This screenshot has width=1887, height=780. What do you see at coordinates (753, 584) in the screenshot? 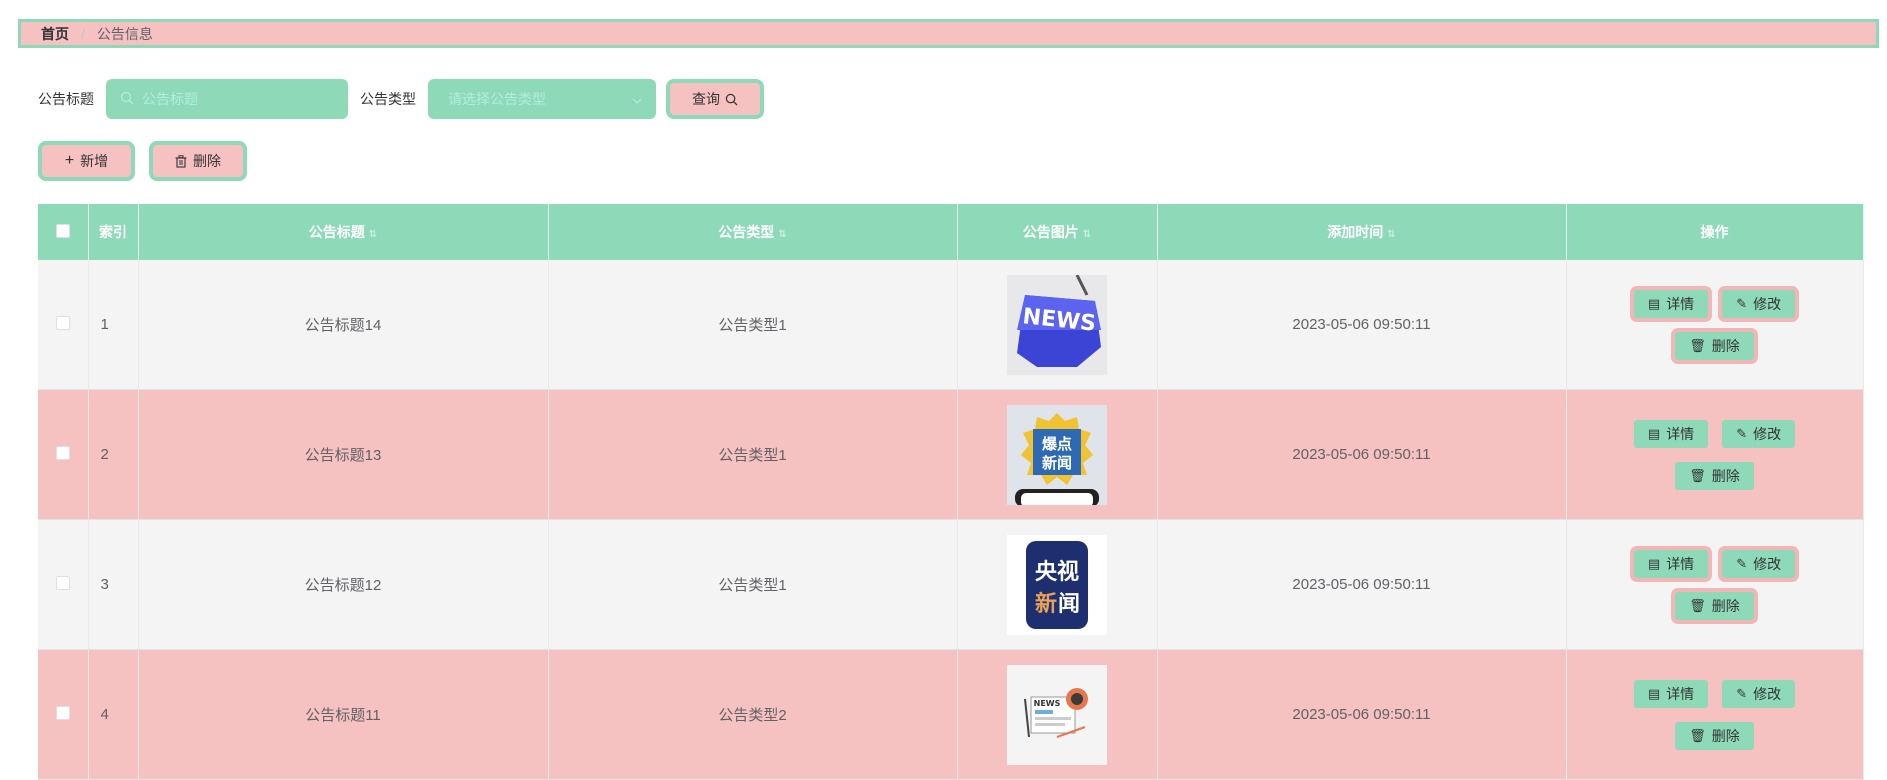
I see `row-type: 公告类型1` at bounding box center [753, 584].